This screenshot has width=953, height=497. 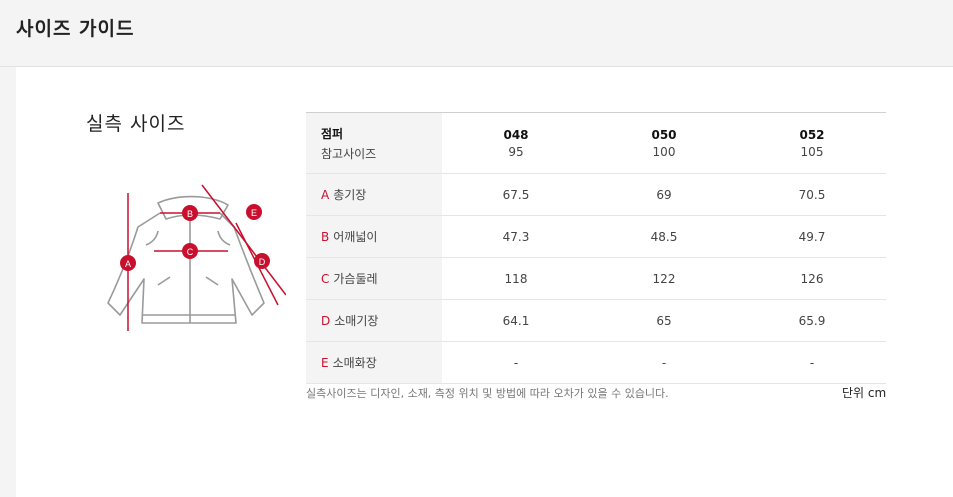 What do you see at coordinates (664, 320) in the screenshot?
I see `table-cell: 65` at bounding box center [664, 320].